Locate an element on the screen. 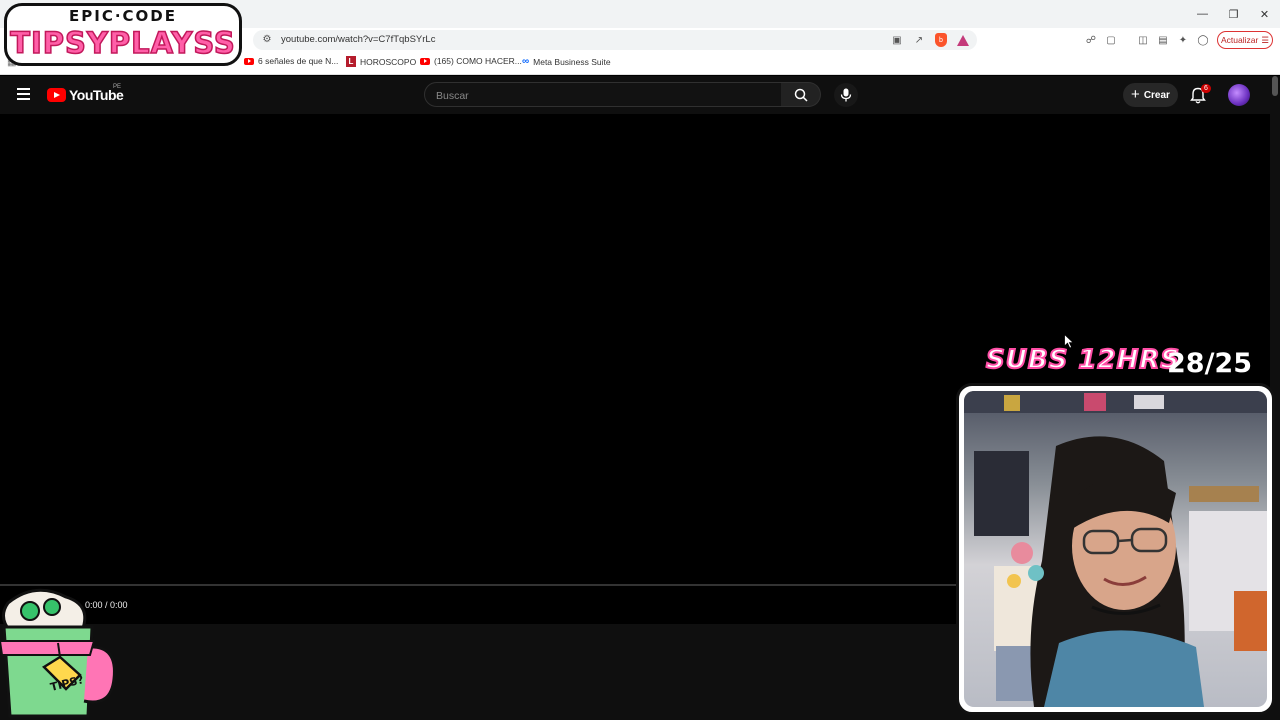 Image resolution: width=1280 pixels, height=720 pixels. brave-shields-icon: b is located at coordinates (941, 40).